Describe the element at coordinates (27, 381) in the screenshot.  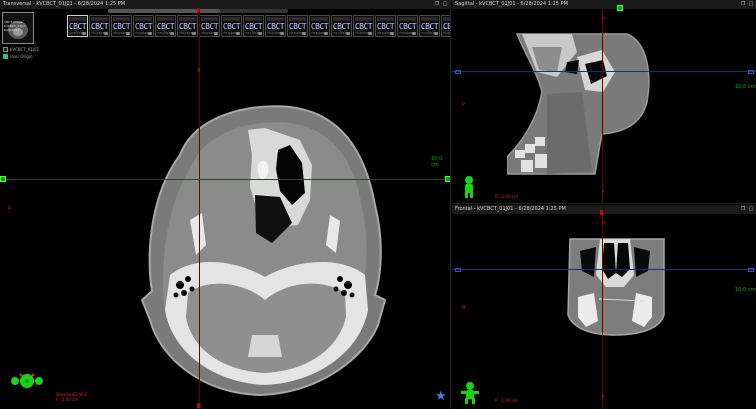
I see `dose-balls-icon` at that location.